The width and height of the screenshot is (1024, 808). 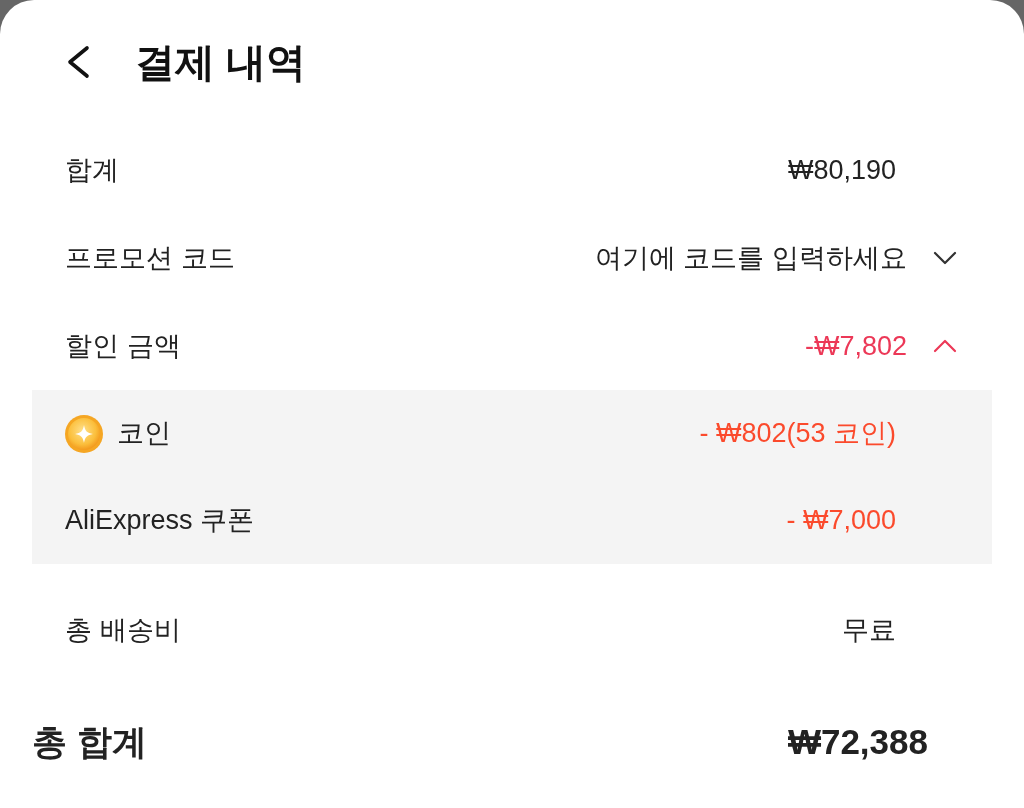 What do you see at coordinates (92, 170) in the screenshot?
I see `row-label: 합계` at bounding box center [92, 170].